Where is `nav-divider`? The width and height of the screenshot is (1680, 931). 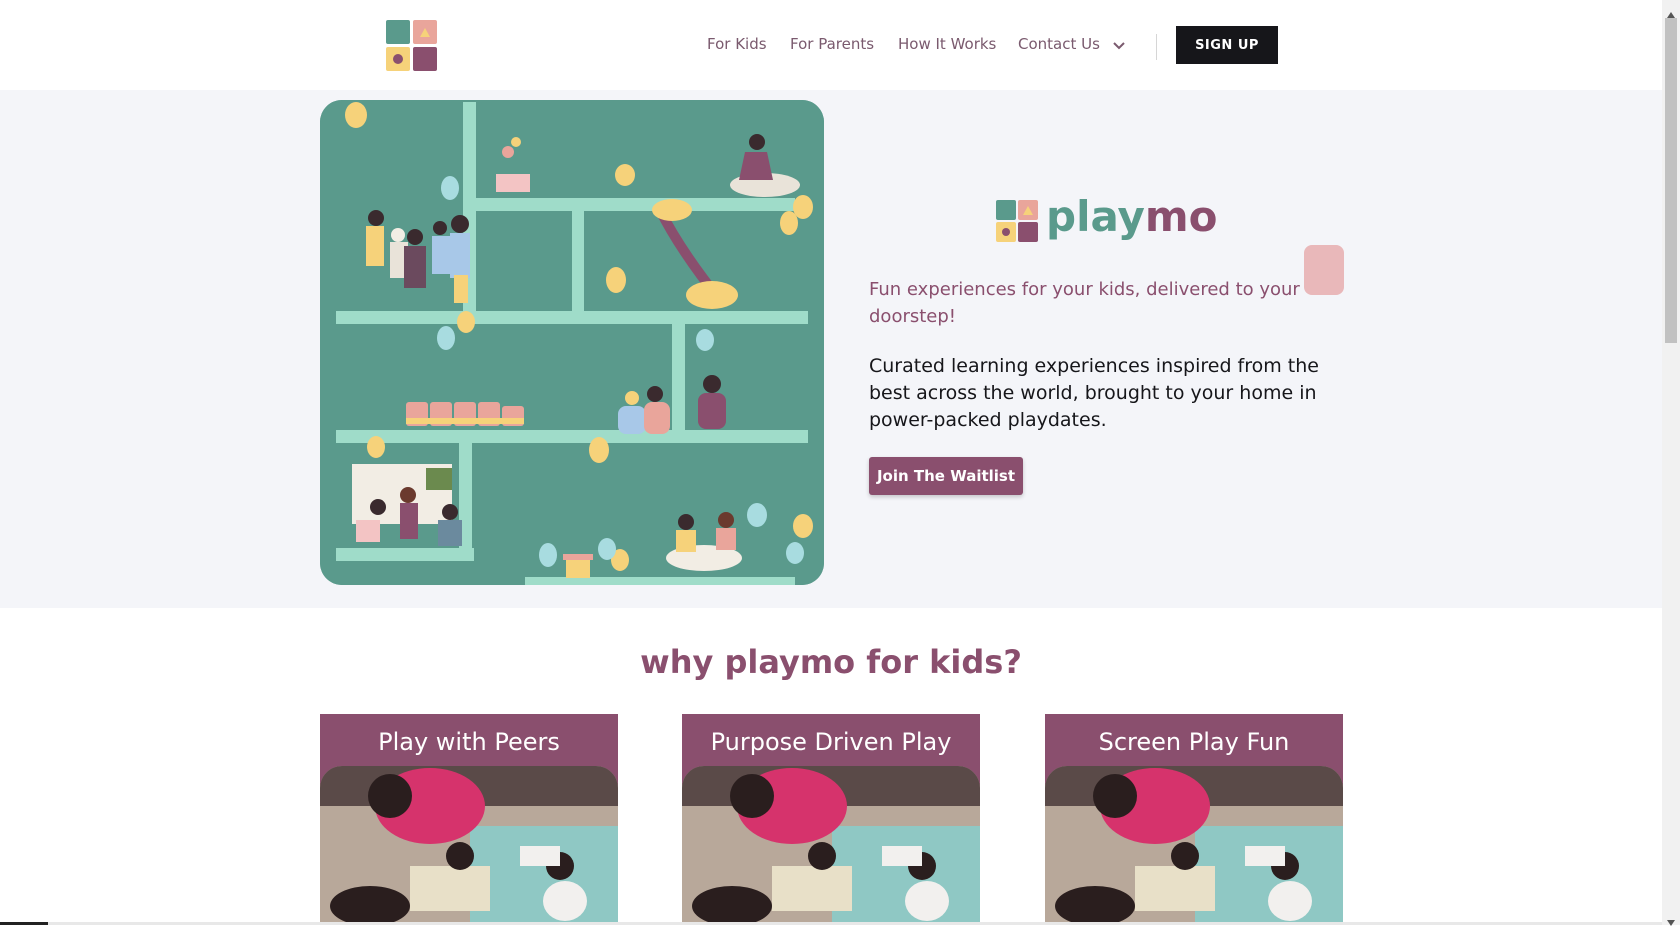 nav-divider is located at coordinates (1156, 47).